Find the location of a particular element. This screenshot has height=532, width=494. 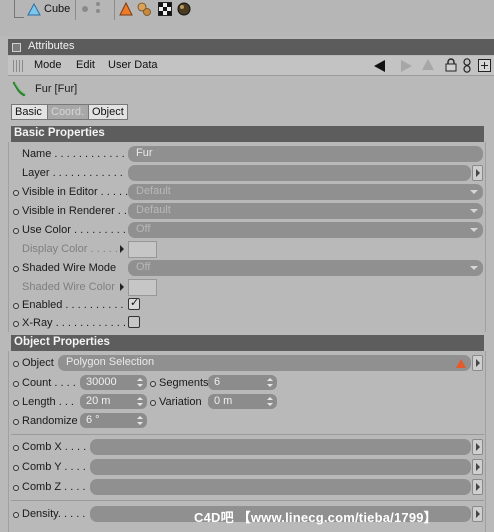

use-color-value: Off is located at coordinates (143, 229).